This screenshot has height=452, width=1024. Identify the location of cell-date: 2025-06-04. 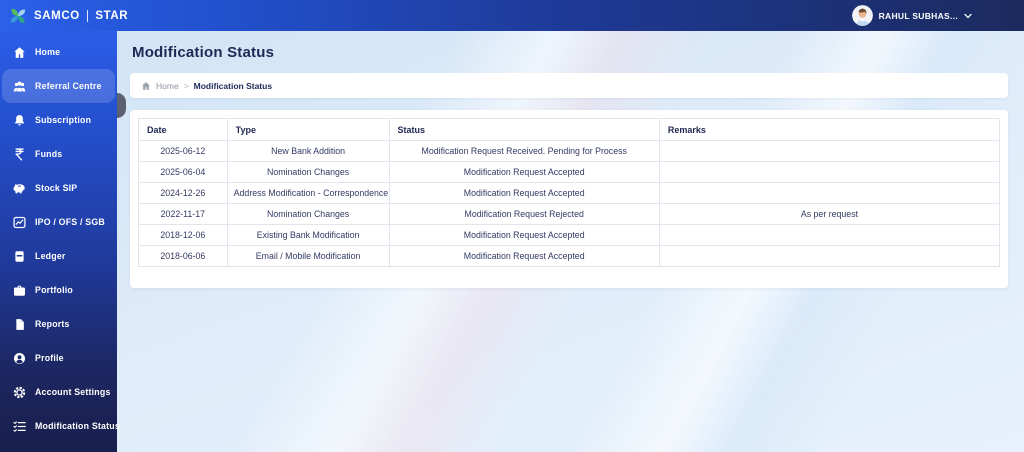
(183, 172).